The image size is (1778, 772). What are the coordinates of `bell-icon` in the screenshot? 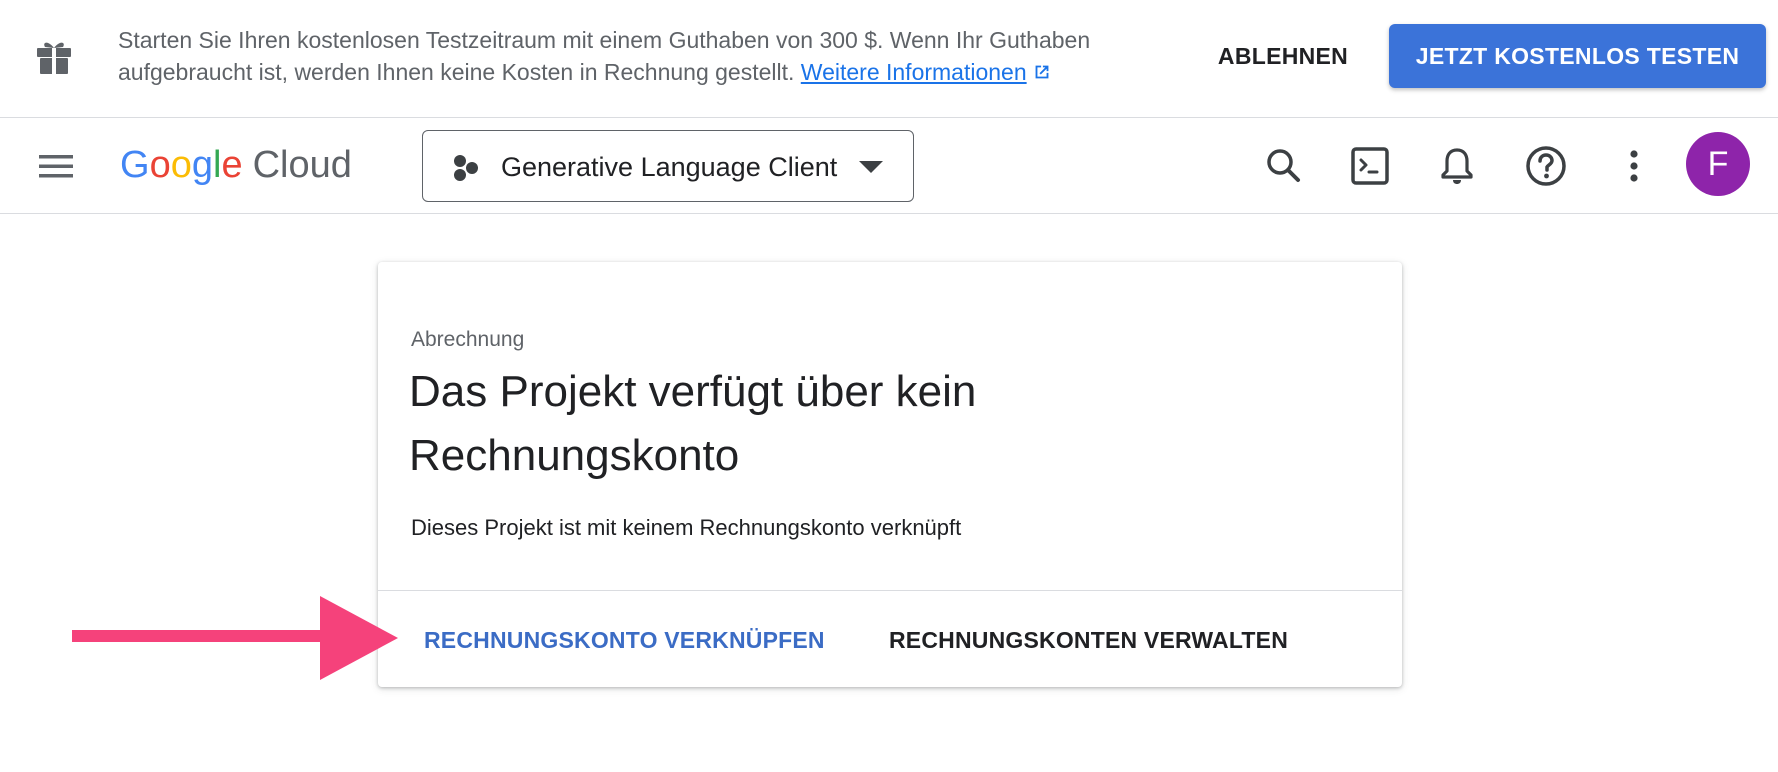 It's located at (1457, 166).